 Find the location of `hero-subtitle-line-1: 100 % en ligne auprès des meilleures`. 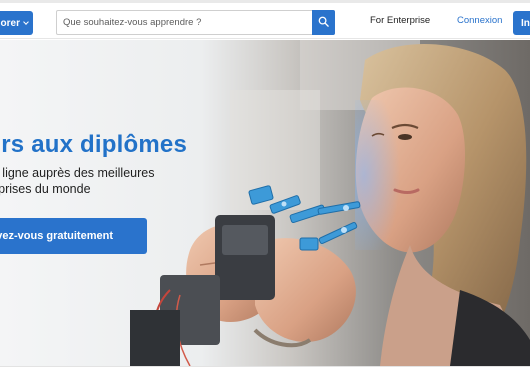

hero-subtitle-line-1: 100 % en ligne auprès des meilleures is located at coordinates (77, 173).